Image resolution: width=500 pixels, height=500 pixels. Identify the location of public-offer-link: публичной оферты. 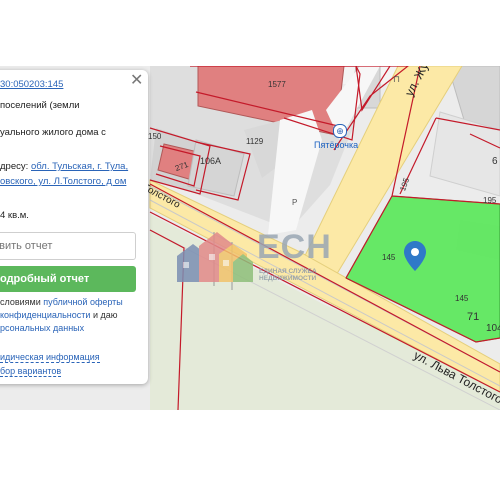
(83, 302).